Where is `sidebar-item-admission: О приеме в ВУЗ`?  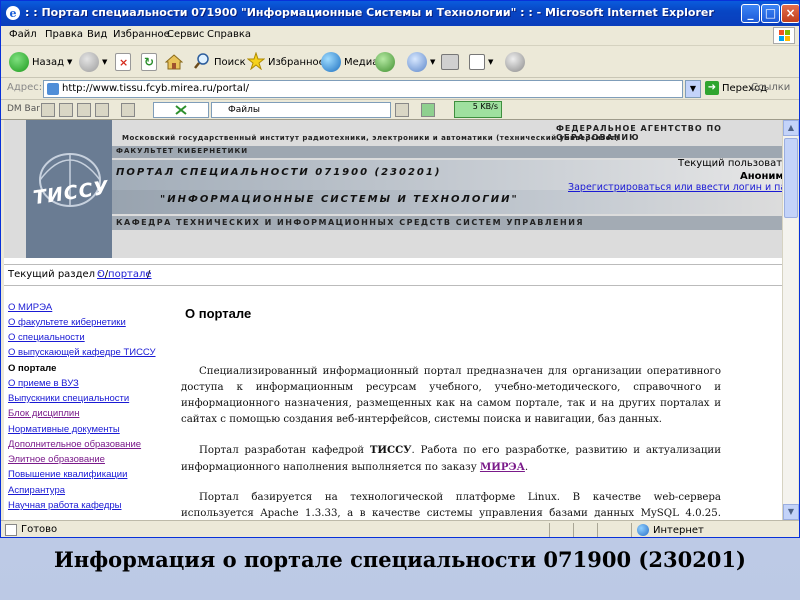
sidebar-item-admission: О приеме в ВУЗ is located at coordinates (43, 383).